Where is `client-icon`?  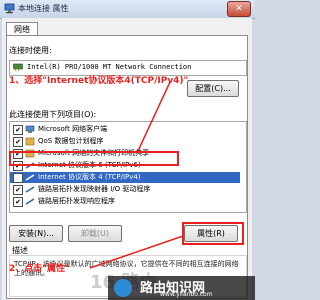
client-icon is located at coordinates (30, 129).